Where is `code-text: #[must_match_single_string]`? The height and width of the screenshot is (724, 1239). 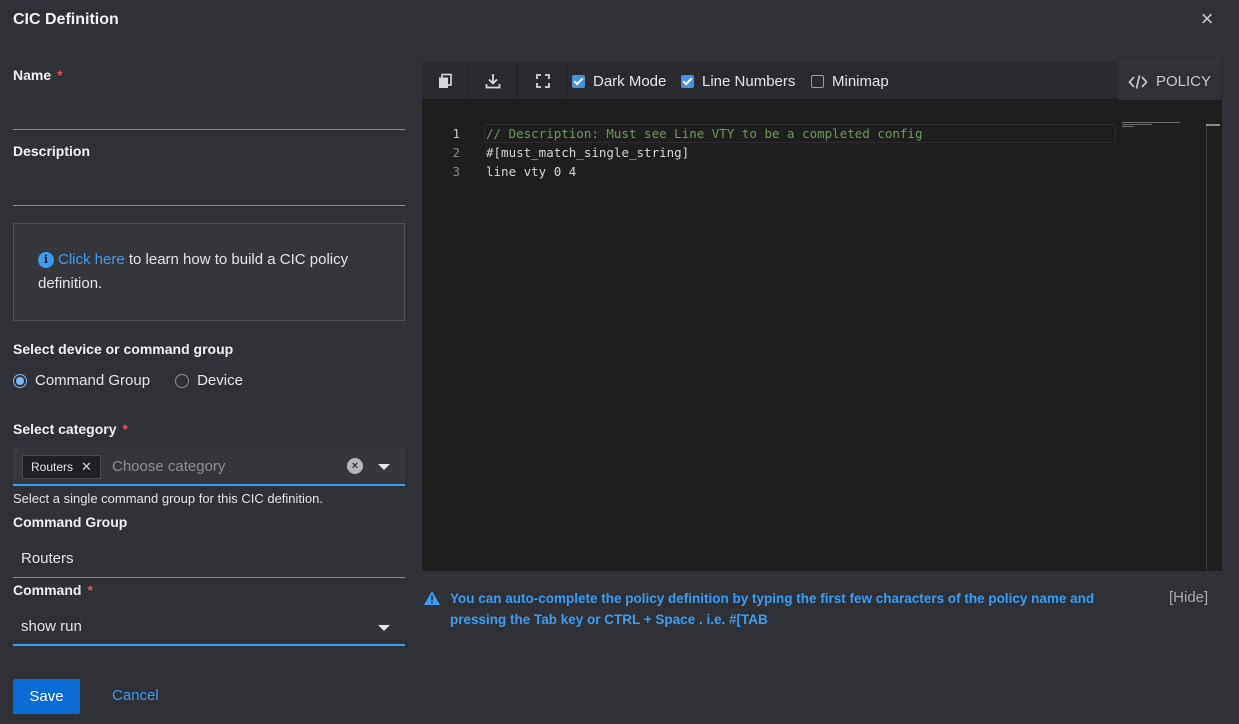 code-text: #[must_match_single_string] is located at coordinates (588, 152).